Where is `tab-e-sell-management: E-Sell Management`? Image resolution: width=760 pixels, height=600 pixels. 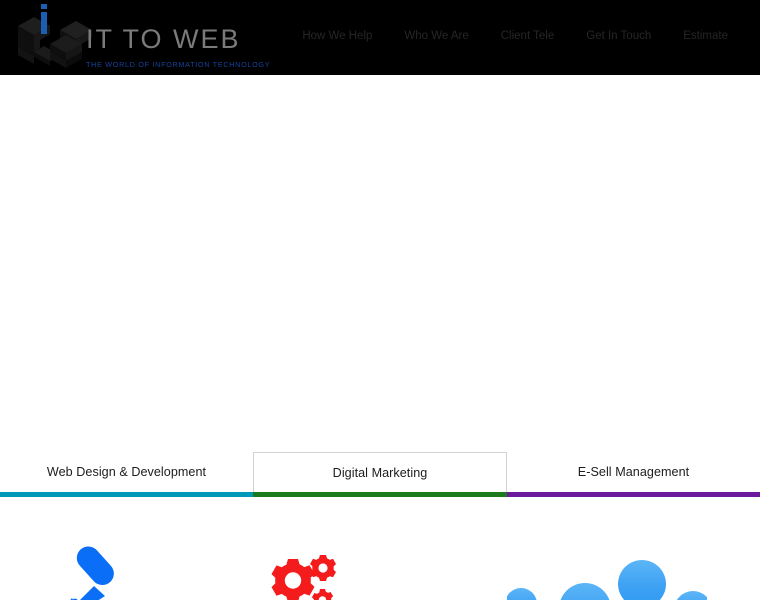 tab-e-sell-management: E-Sell Management is located at coordinates (633, 474).